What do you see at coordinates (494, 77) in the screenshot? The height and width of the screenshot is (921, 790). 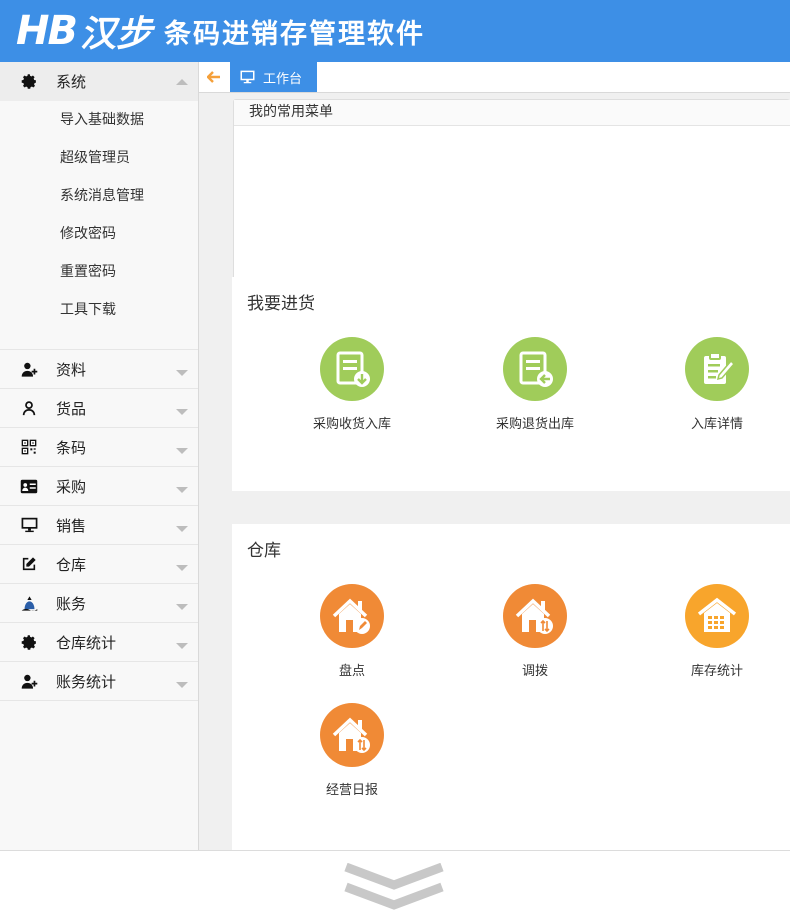 I see `tab-bar: 工作台` at bounding box center [494, 77].